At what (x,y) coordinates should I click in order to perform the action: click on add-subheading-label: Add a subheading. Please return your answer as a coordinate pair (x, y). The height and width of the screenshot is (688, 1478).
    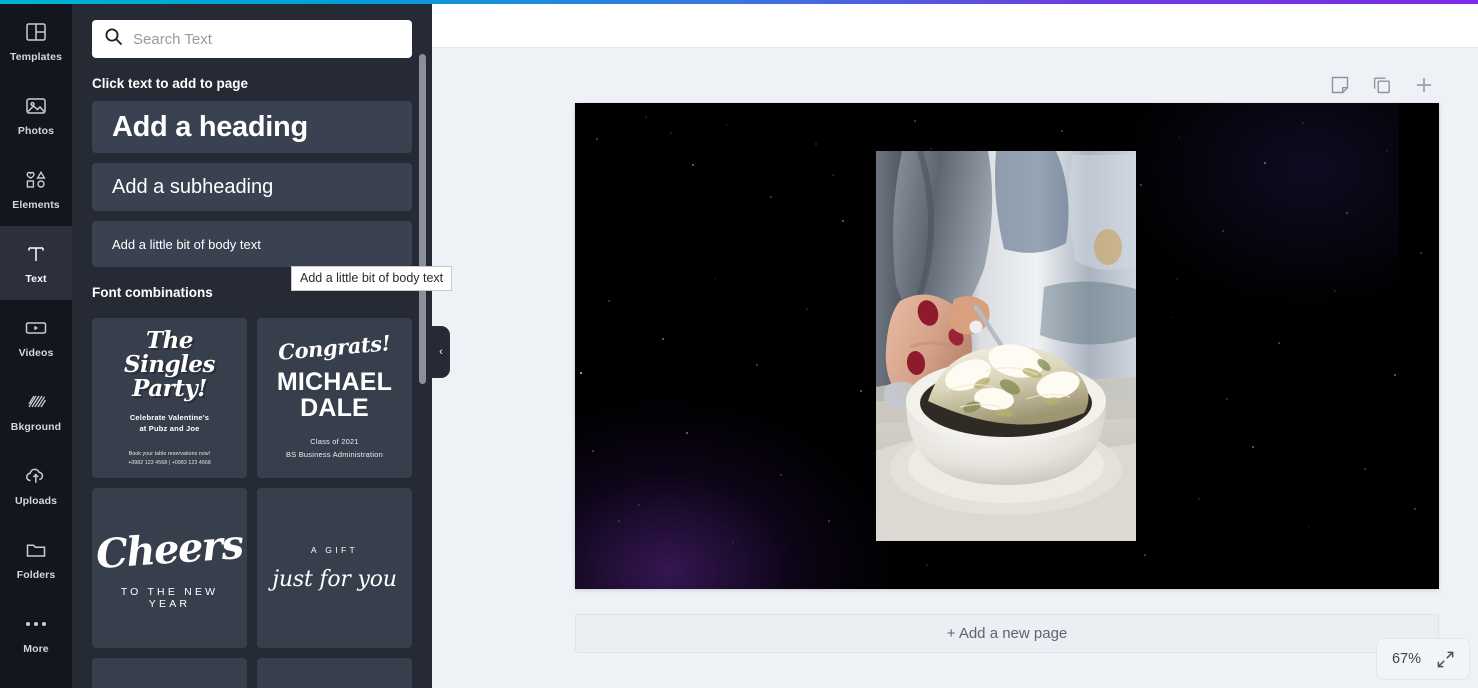
    Looking at the image, I should click on (193, 186).